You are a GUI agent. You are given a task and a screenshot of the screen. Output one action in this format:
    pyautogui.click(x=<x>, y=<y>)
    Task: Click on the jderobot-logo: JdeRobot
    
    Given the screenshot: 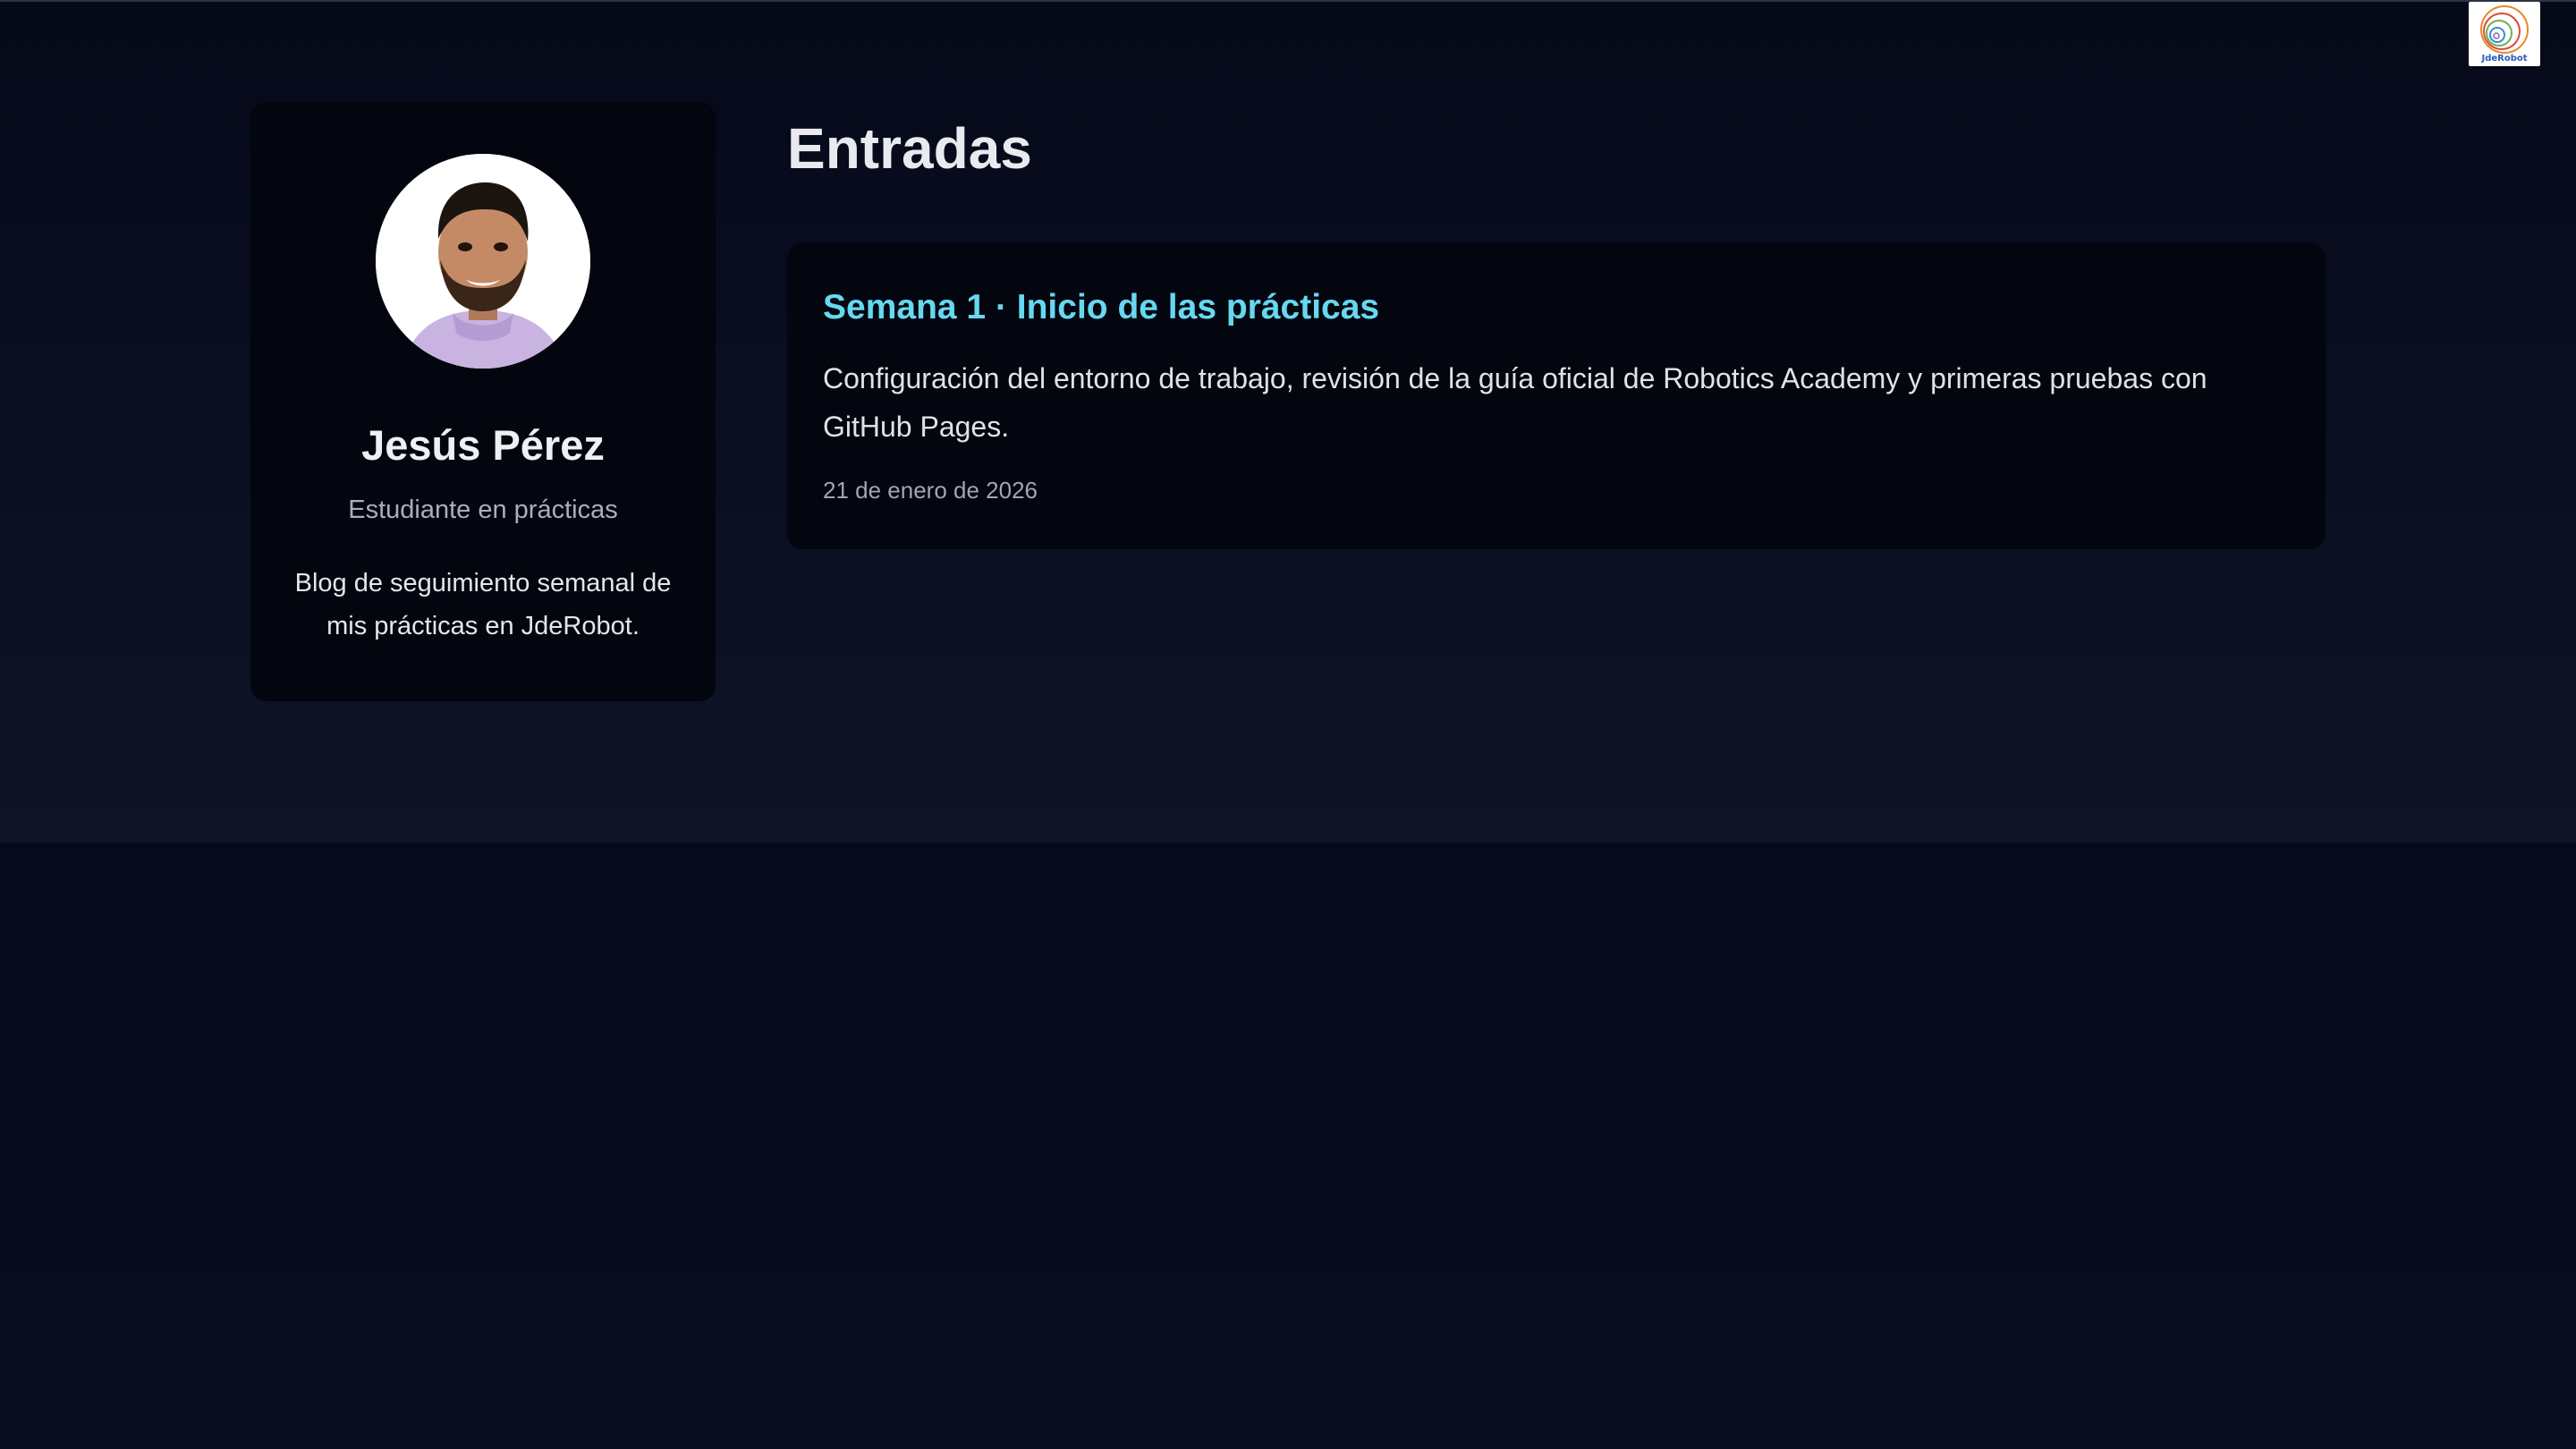 What is the action you would take?
    pyautogui.click(x=2504, y=34)
    